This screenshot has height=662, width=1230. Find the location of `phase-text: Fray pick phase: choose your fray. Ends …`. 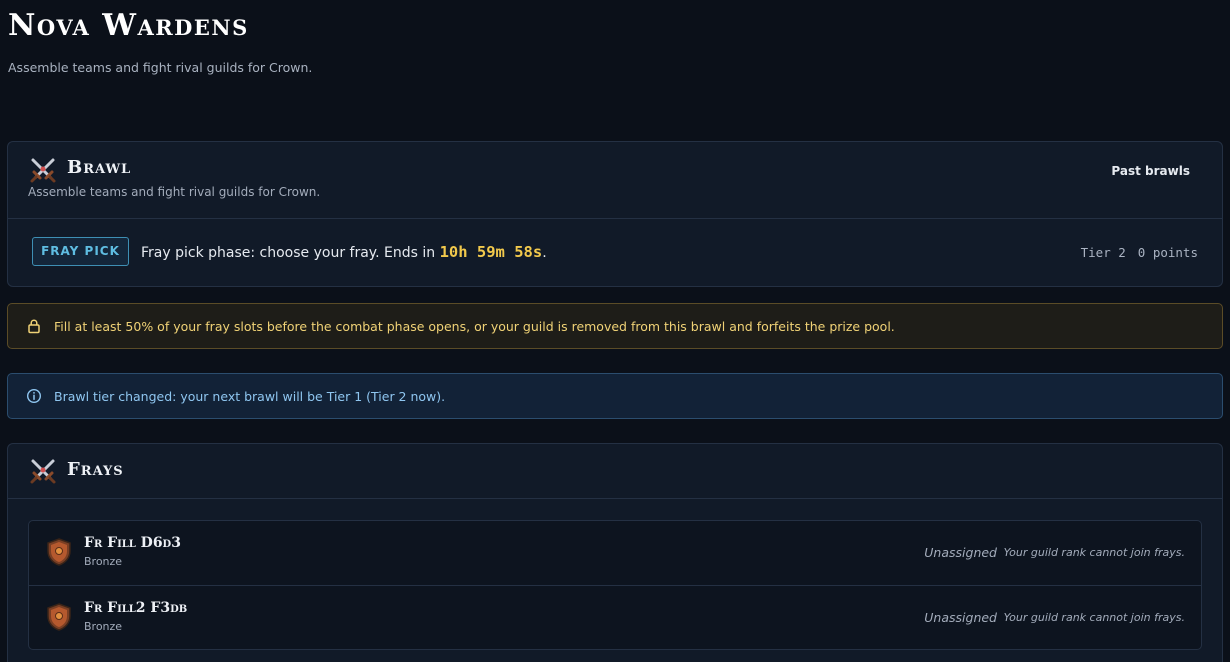

phase-text: Fray pick phase: choose your fray. Ends … is located at coordinates (288, 253).